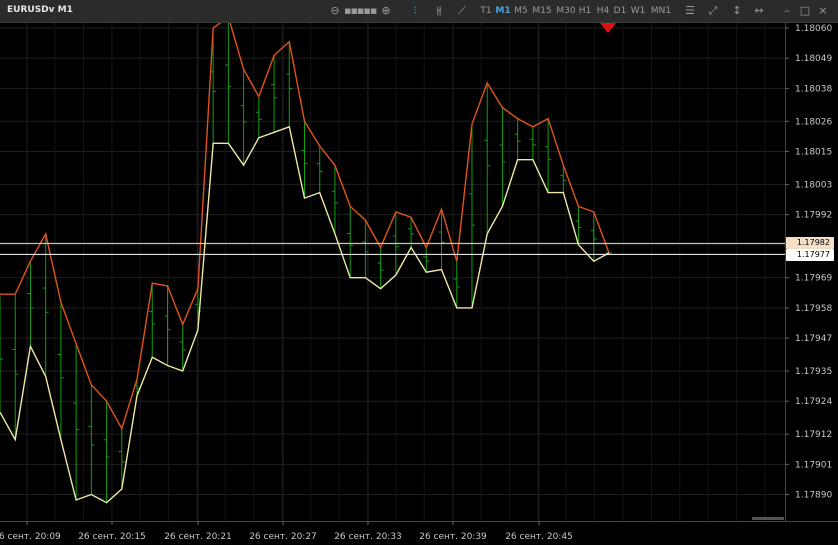 This screenshot has height=545, width=838. I want to click on y-tick-label: 1.18038, so click(813, 89).